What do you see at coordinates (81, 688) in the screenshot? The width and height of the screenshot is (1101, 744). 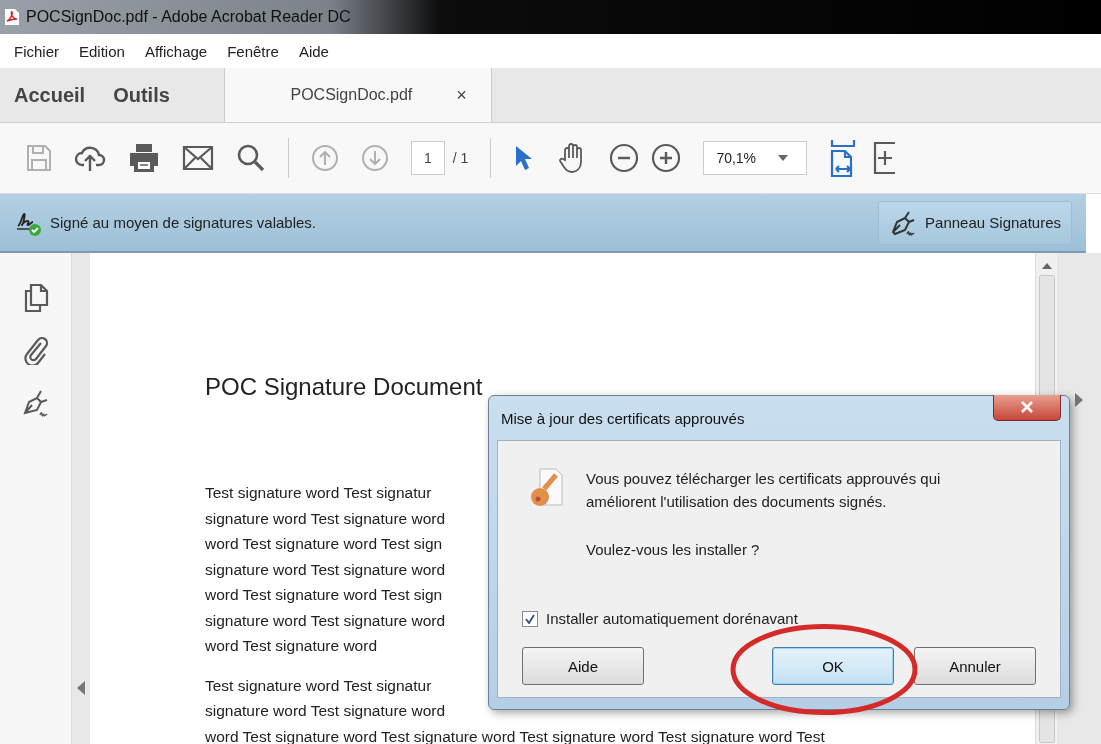 I see `collapse-left-icon` at bounding box center [81, 688].